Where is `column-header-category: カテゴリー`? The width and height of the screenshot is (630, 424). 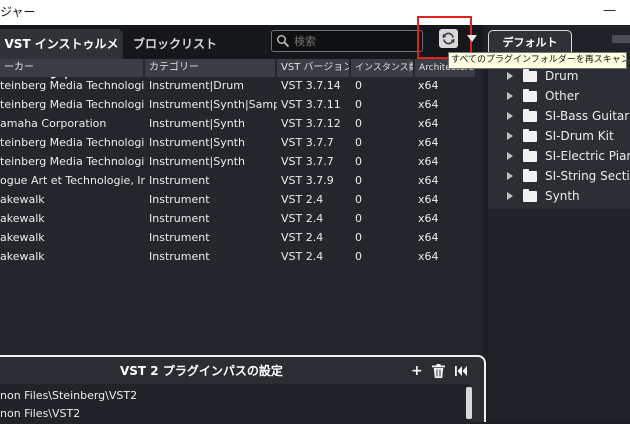
column-header-category: カテゴリー is located at coordinates (210, 68).